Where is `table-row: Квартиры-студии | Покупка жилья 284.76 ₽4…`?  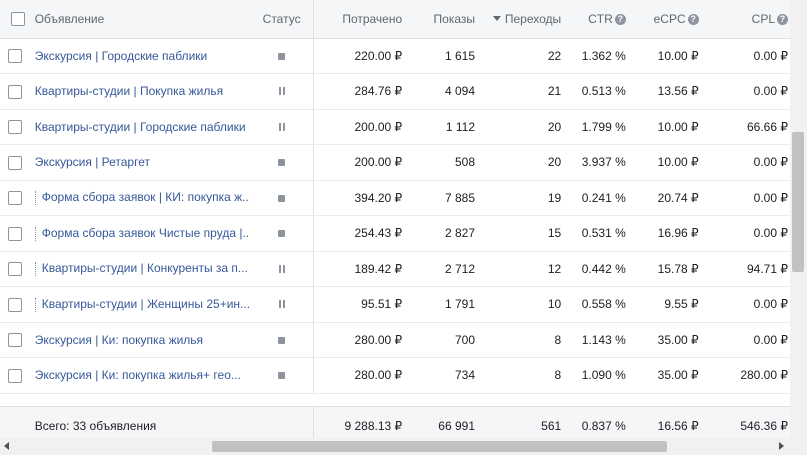 table-row: Квартиры-студии | Покупка жилья 284.76 ₽4… is located at coordinates (395, 91).